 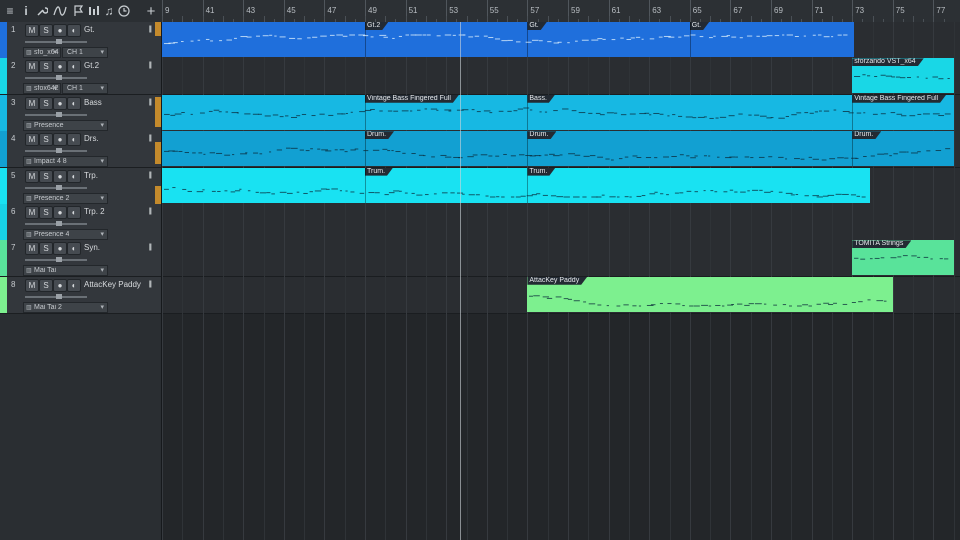 What do you see at coordinates (65, 162) in the screenshot?
I see `instrument-selector: ▥ Impact 4 8 ▾` at bounding box center [65, 162].